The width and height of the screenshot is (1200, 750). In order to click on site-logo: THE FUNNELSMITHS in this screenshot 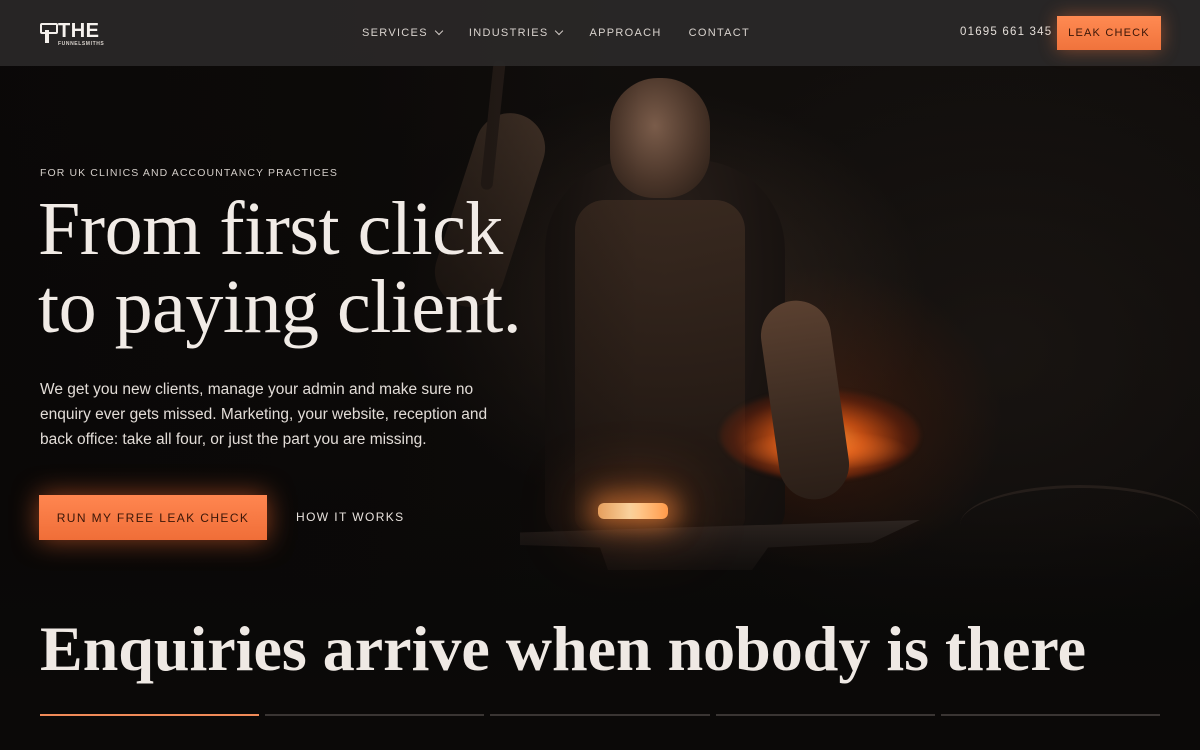, I will do `click(72, 34)`.